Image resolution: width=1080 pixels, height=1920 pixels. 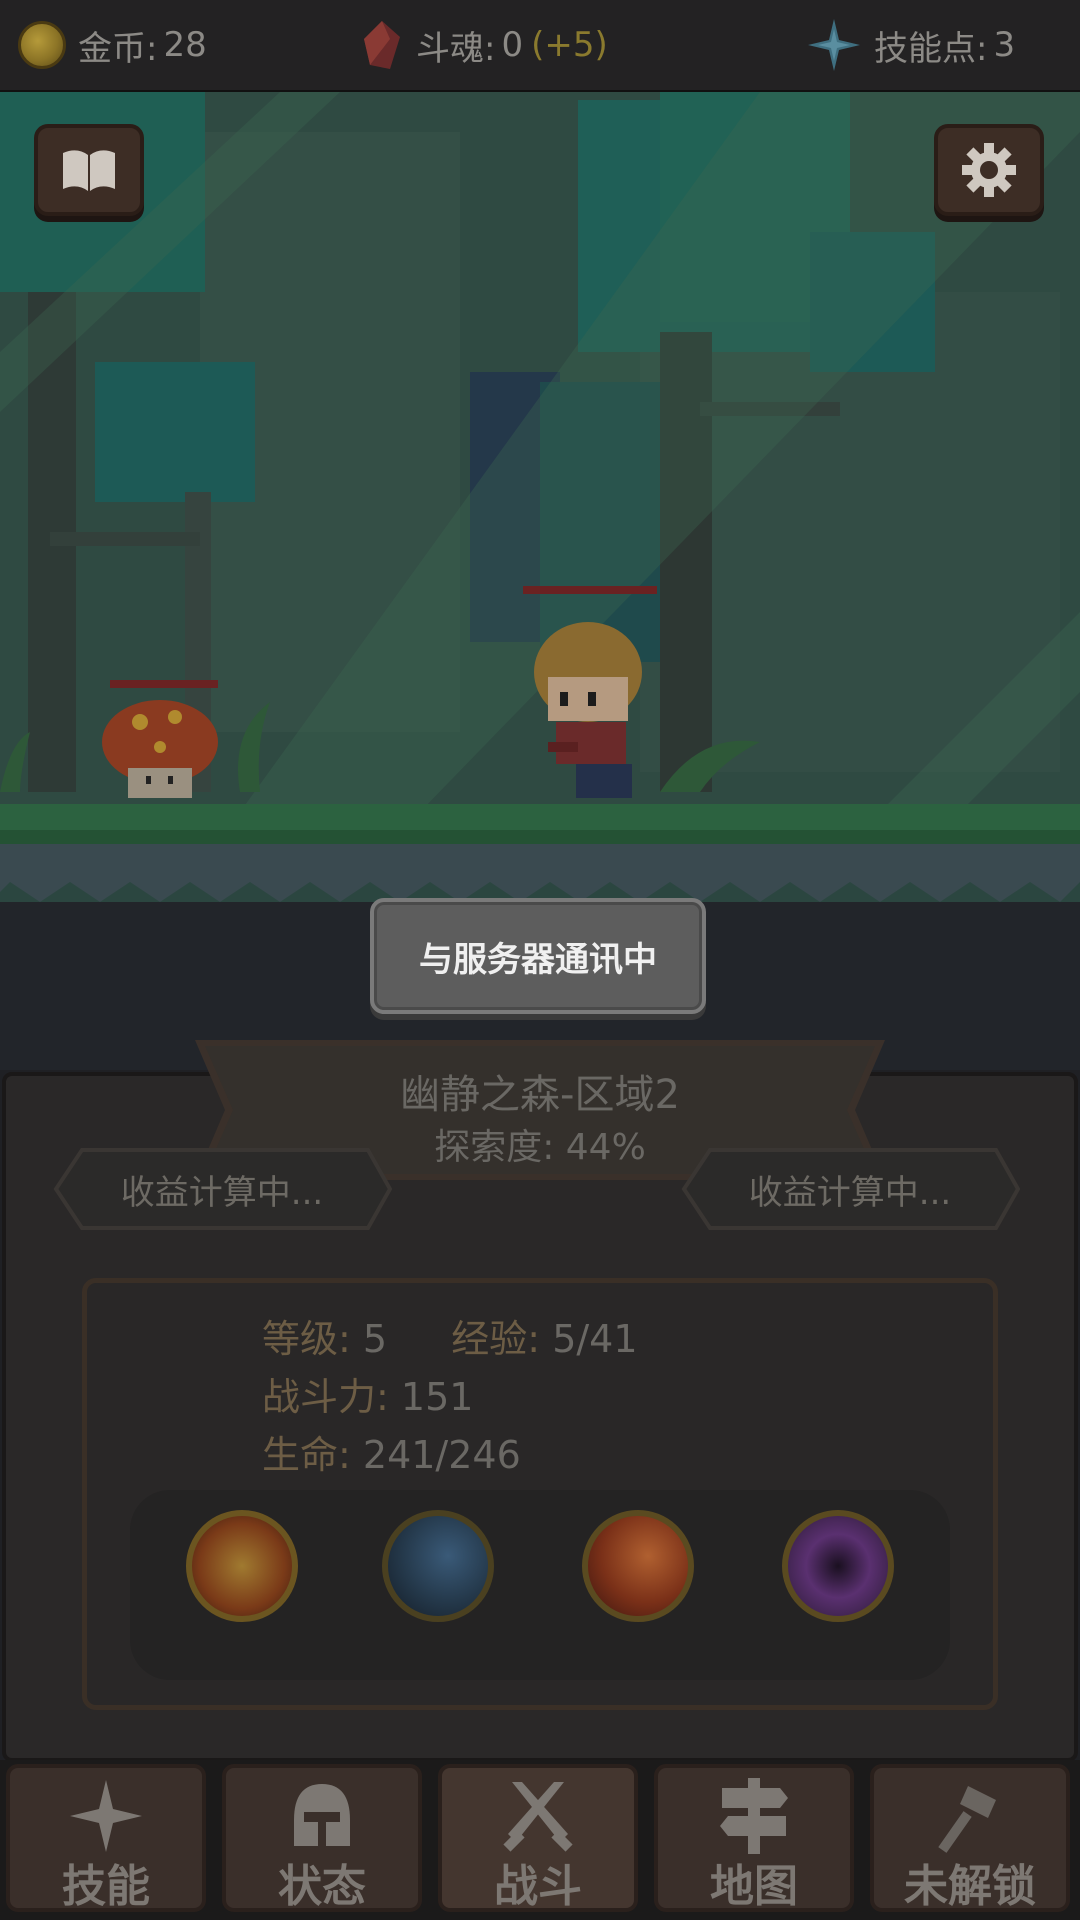 I want to click on exp-value: 5/41, so click(x=595, y=1339).